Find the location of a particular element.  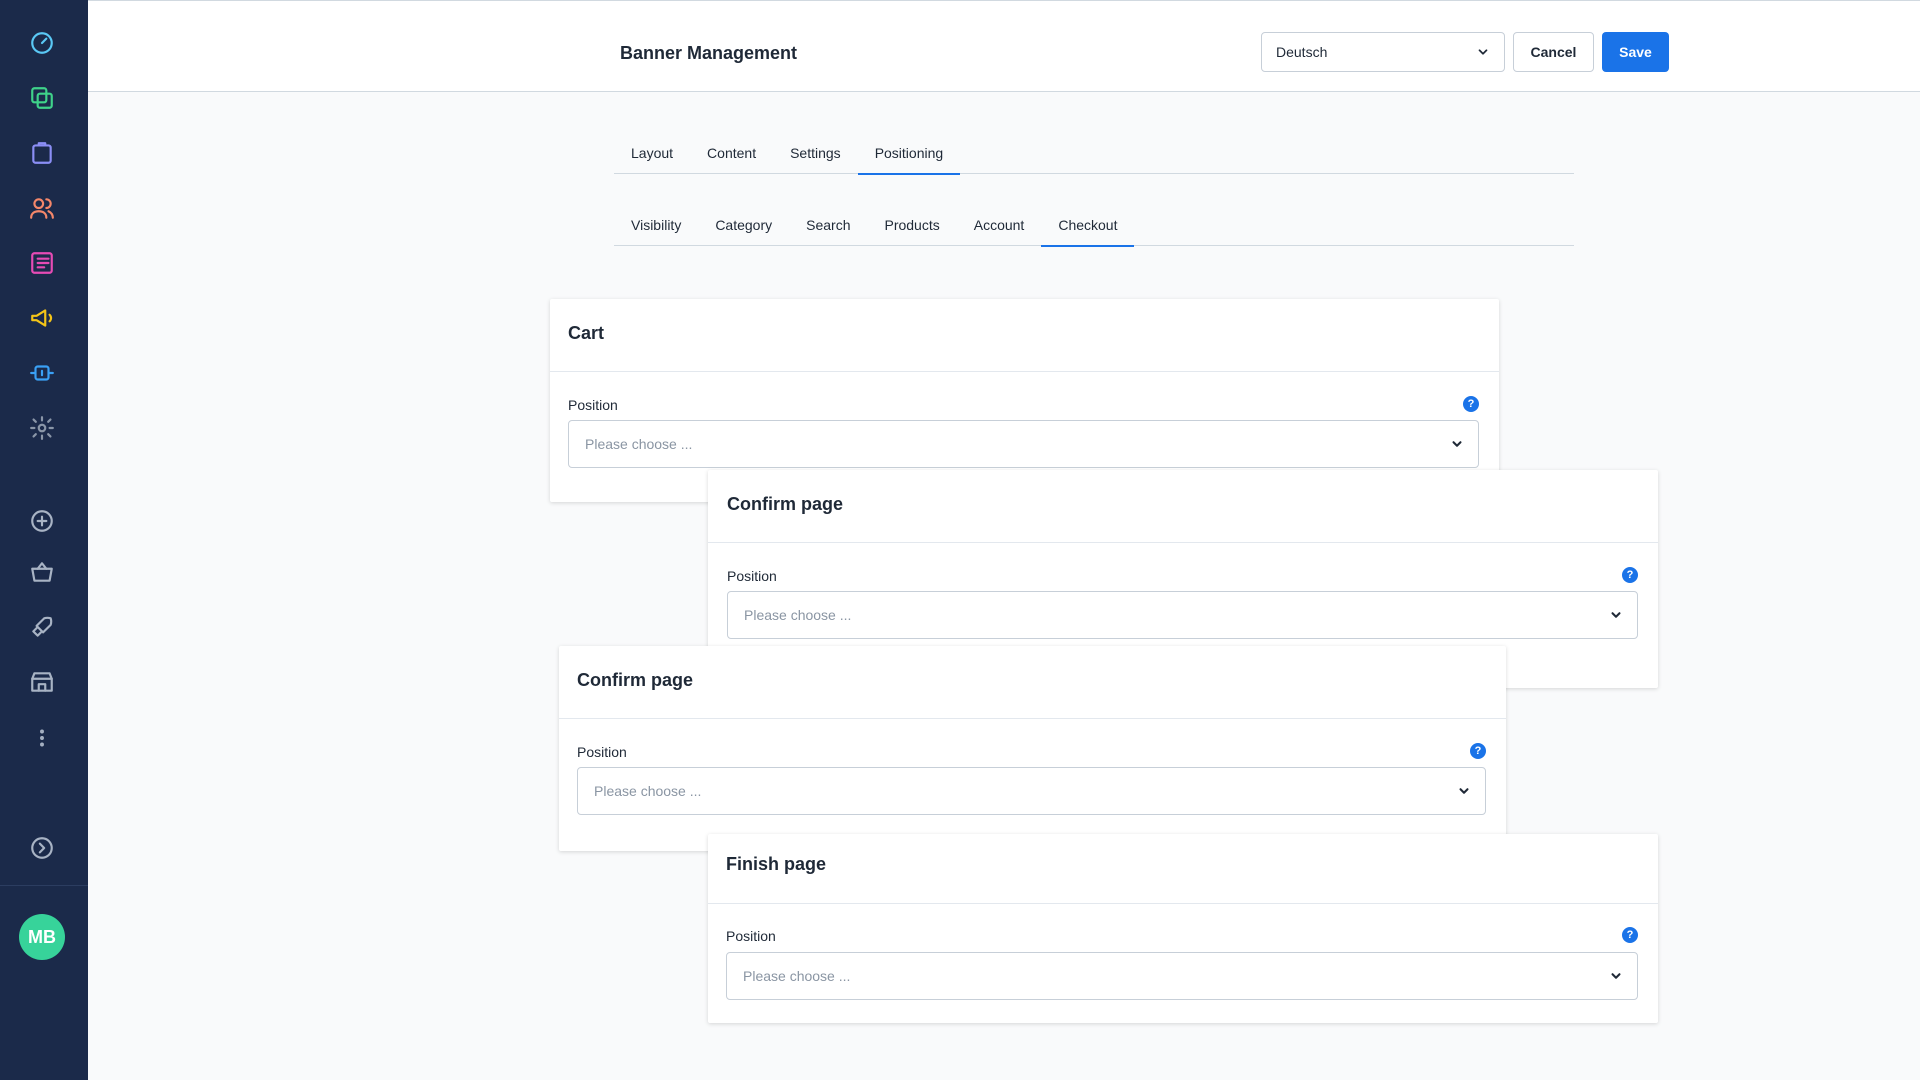

sidebar-divider is located at coordinates (44, 885).